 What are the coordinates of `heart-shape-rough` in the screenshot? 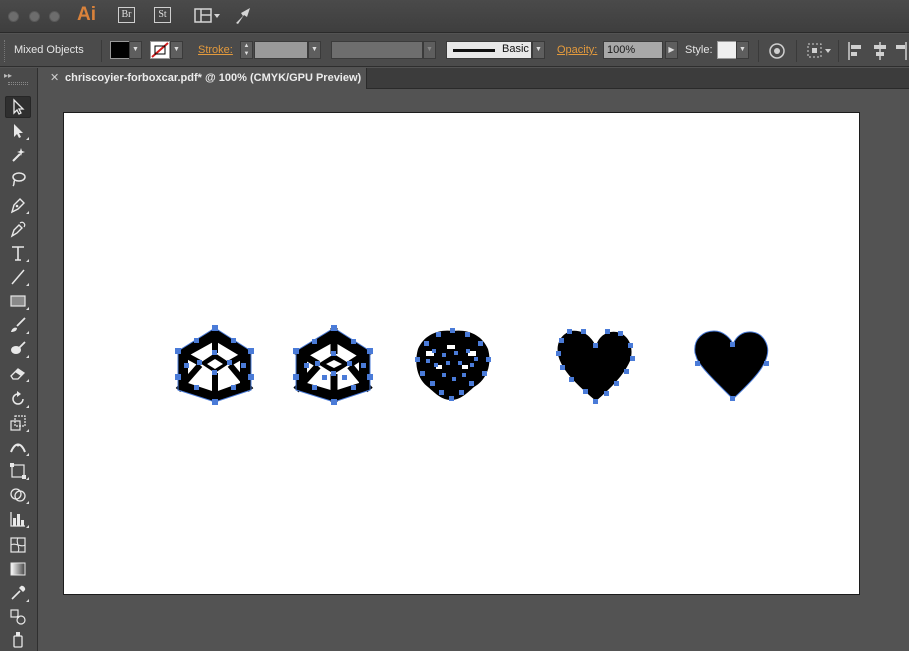 It's located at (595, 366).